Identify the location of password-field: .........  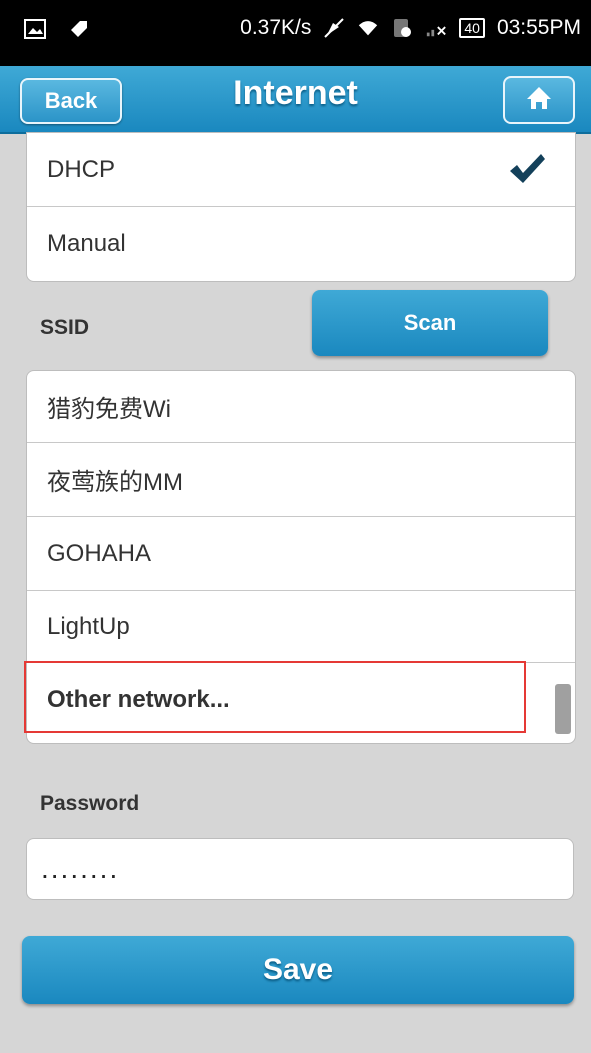
(300, 869).